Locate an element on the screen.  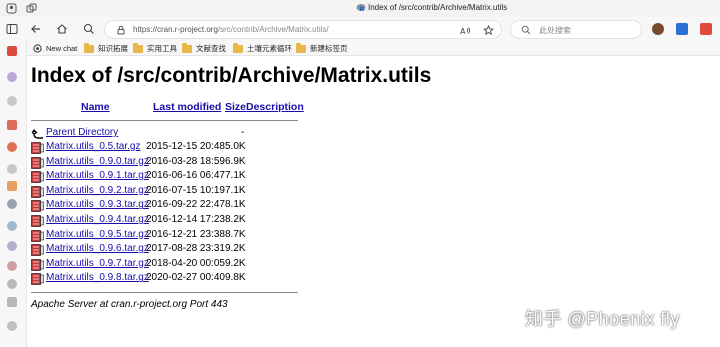
sidebar-app-gray-icon is located at coordinates (12, 101).